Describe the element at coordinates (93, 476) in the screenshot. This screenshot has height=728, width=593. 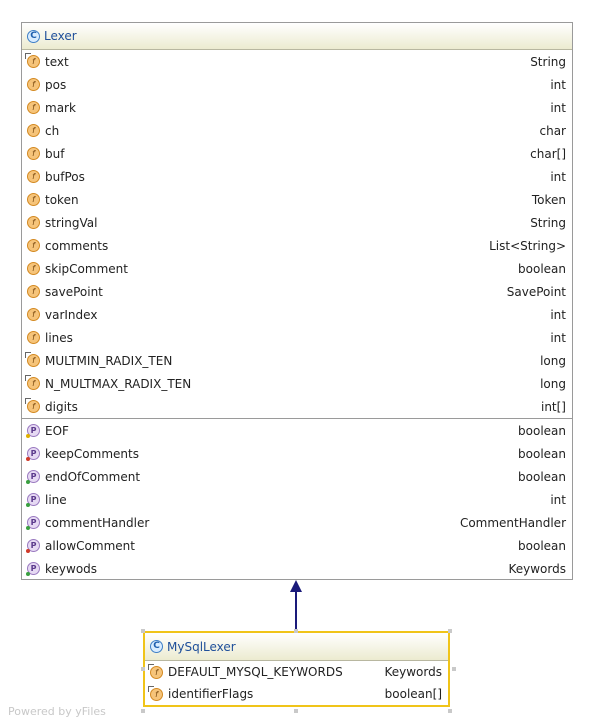
I see `property-name: endOfComment` at that location.